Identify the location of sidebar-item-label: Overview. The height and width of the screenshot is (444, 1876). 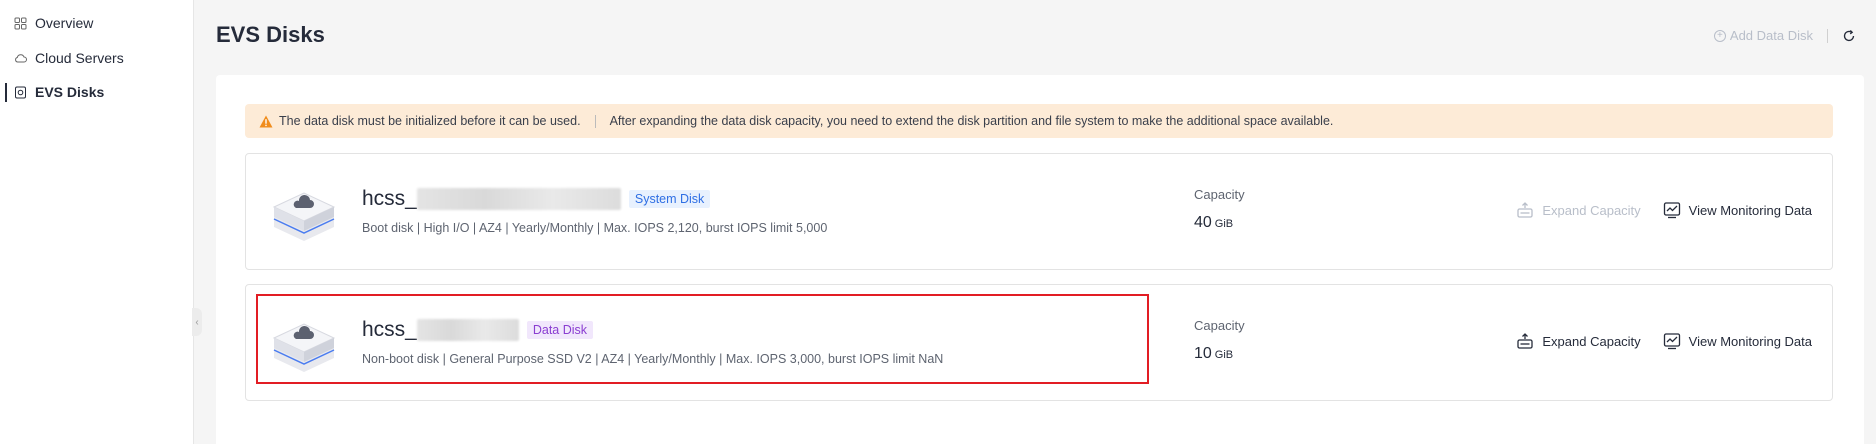
(64, 23).